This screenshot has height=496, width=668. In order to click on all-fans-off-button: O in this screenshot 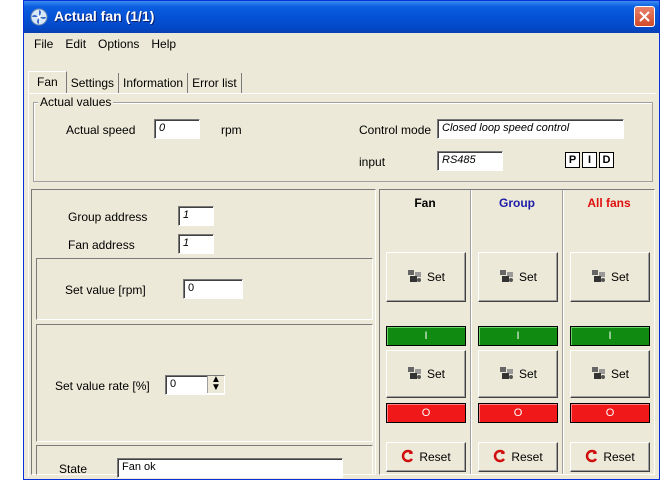, I will do `click(610, 413)`.